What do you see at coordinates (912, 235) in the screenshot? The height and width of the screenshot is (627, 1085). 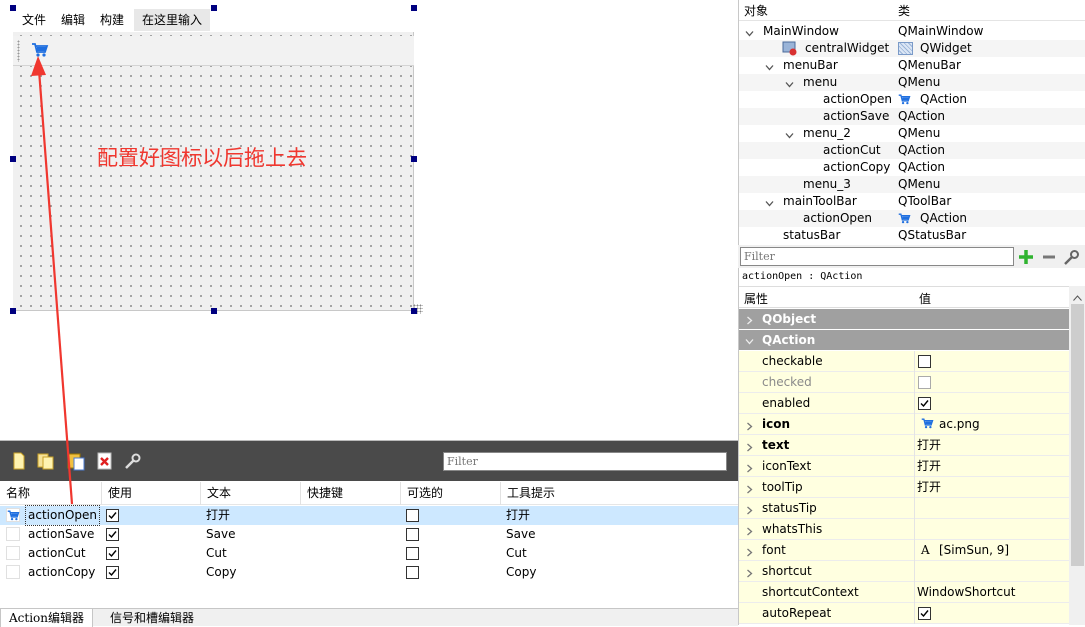 I see `object-tree-row: statusBar QStatusBar` at bounding box center [912, 235].